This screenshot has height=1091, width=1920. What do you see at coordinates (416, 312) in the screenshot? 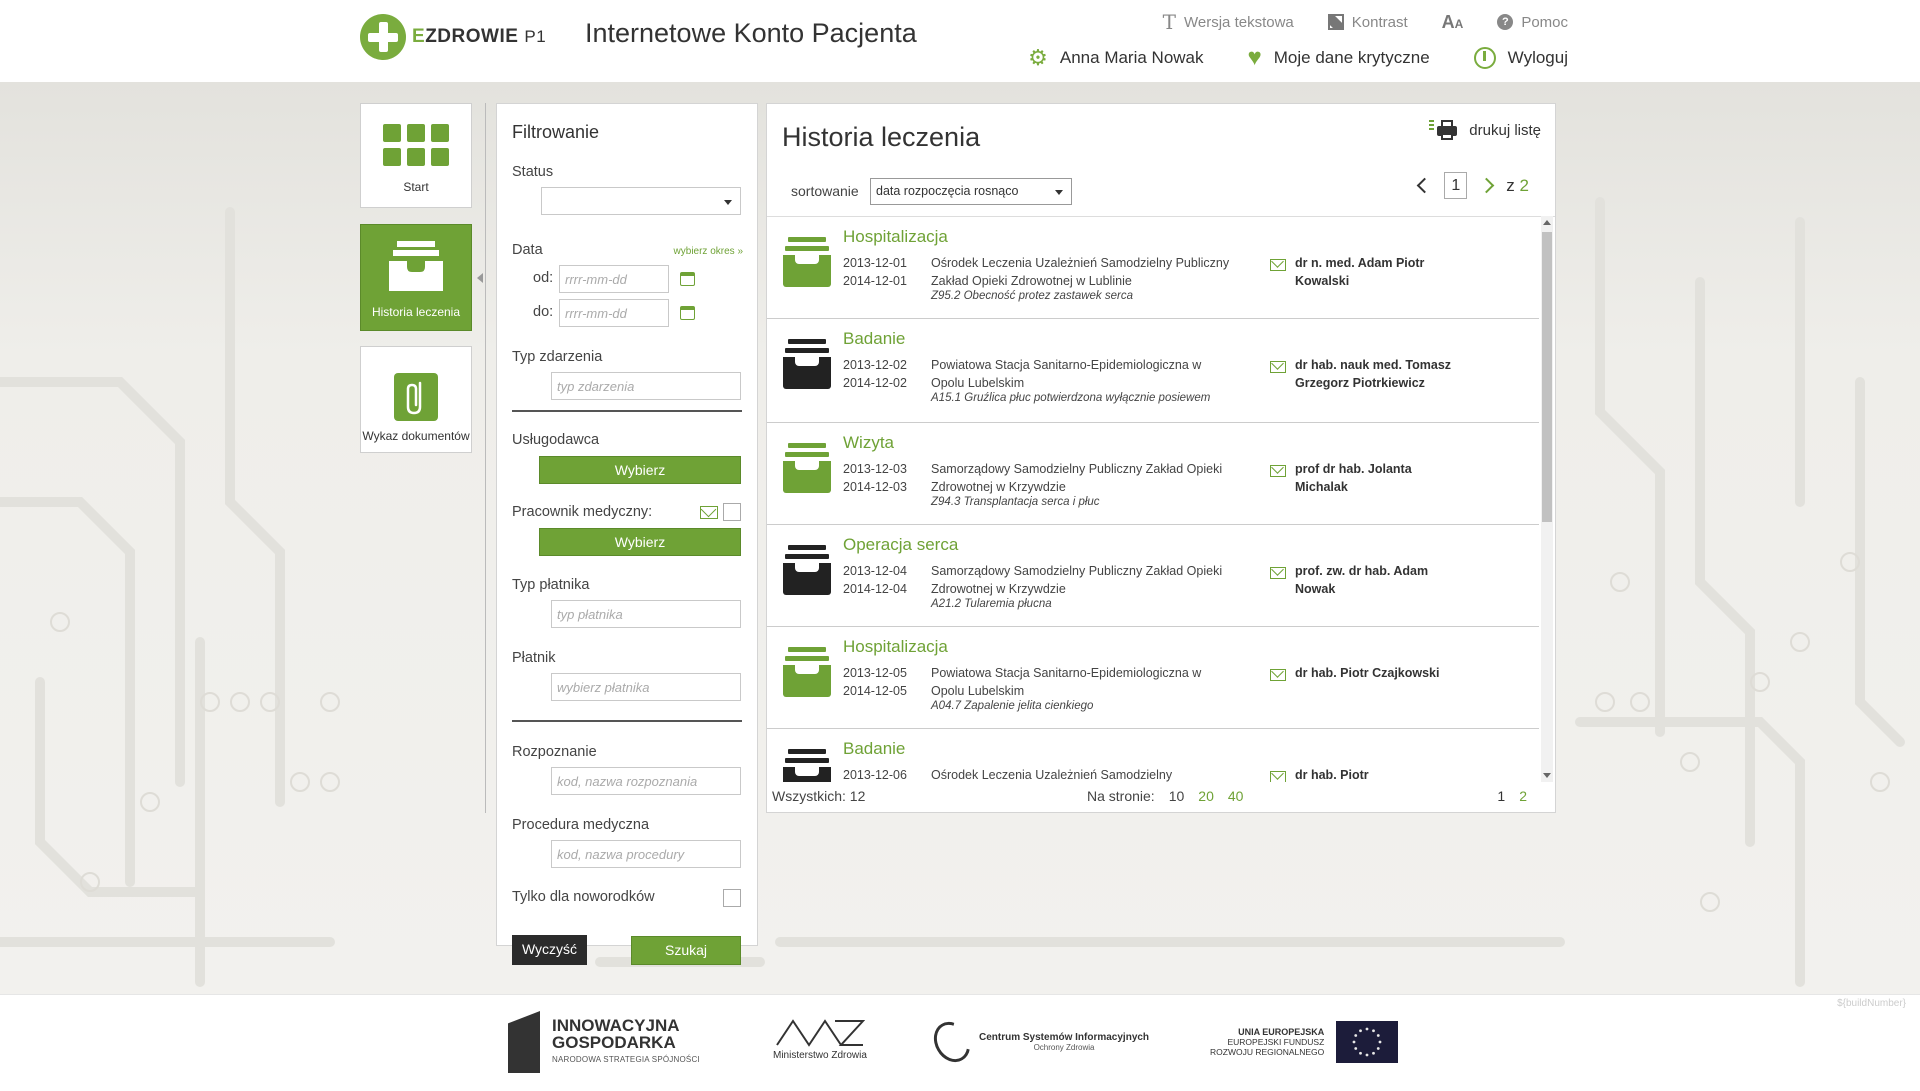
I see `nav-tile-history-label: Historia leczenia` at bounding box center [416, 312].